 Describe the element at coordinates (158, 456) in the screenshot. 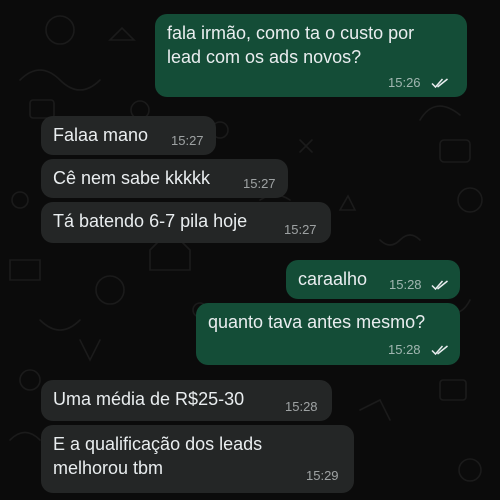

I see `message-text: E a qualificação dos leads melhorou tbm` at that location.